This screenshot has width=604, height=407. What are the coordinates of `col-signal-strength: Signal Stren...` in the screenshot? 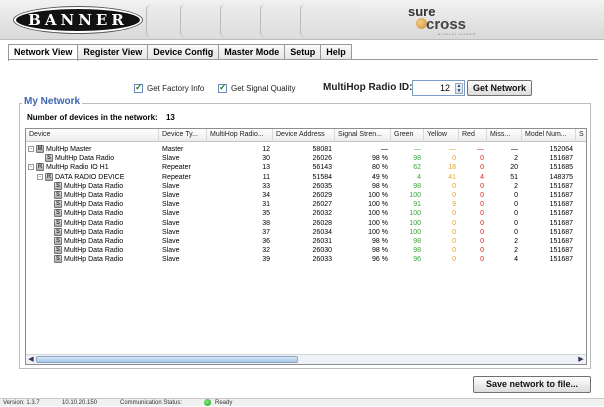 It's located at (363, 135).